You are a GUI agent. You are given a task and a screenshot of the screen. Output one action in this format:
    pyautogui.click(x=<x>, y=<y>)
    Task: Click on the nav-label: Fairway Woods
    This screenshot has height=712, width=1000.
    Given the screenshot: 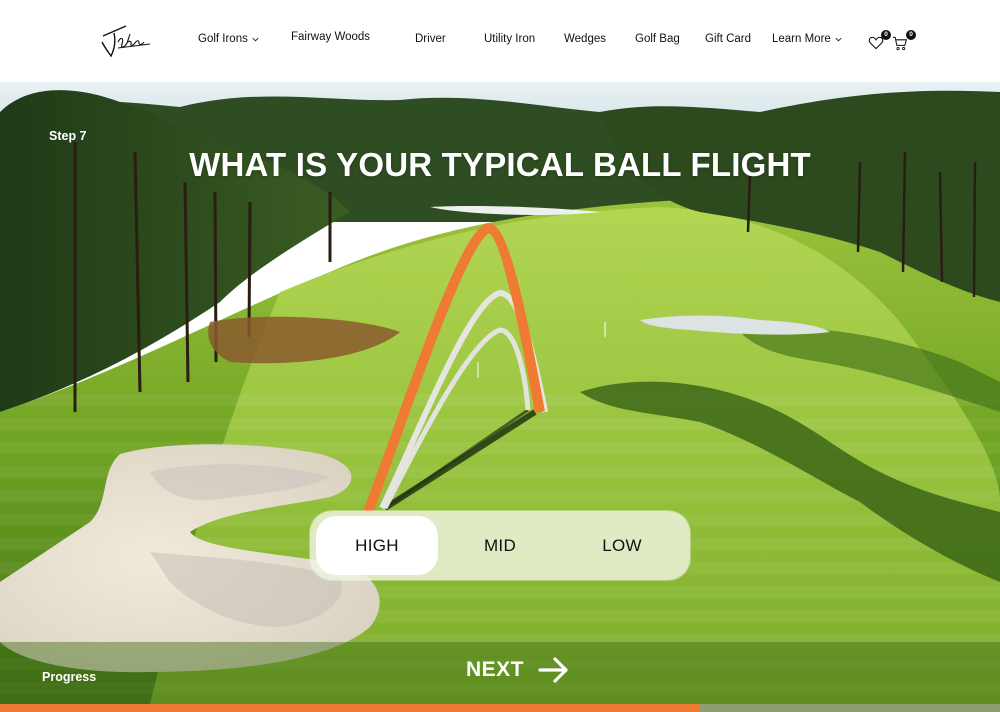 What is the action you would take?
    pyautogui.click(x=331, y=37)
    